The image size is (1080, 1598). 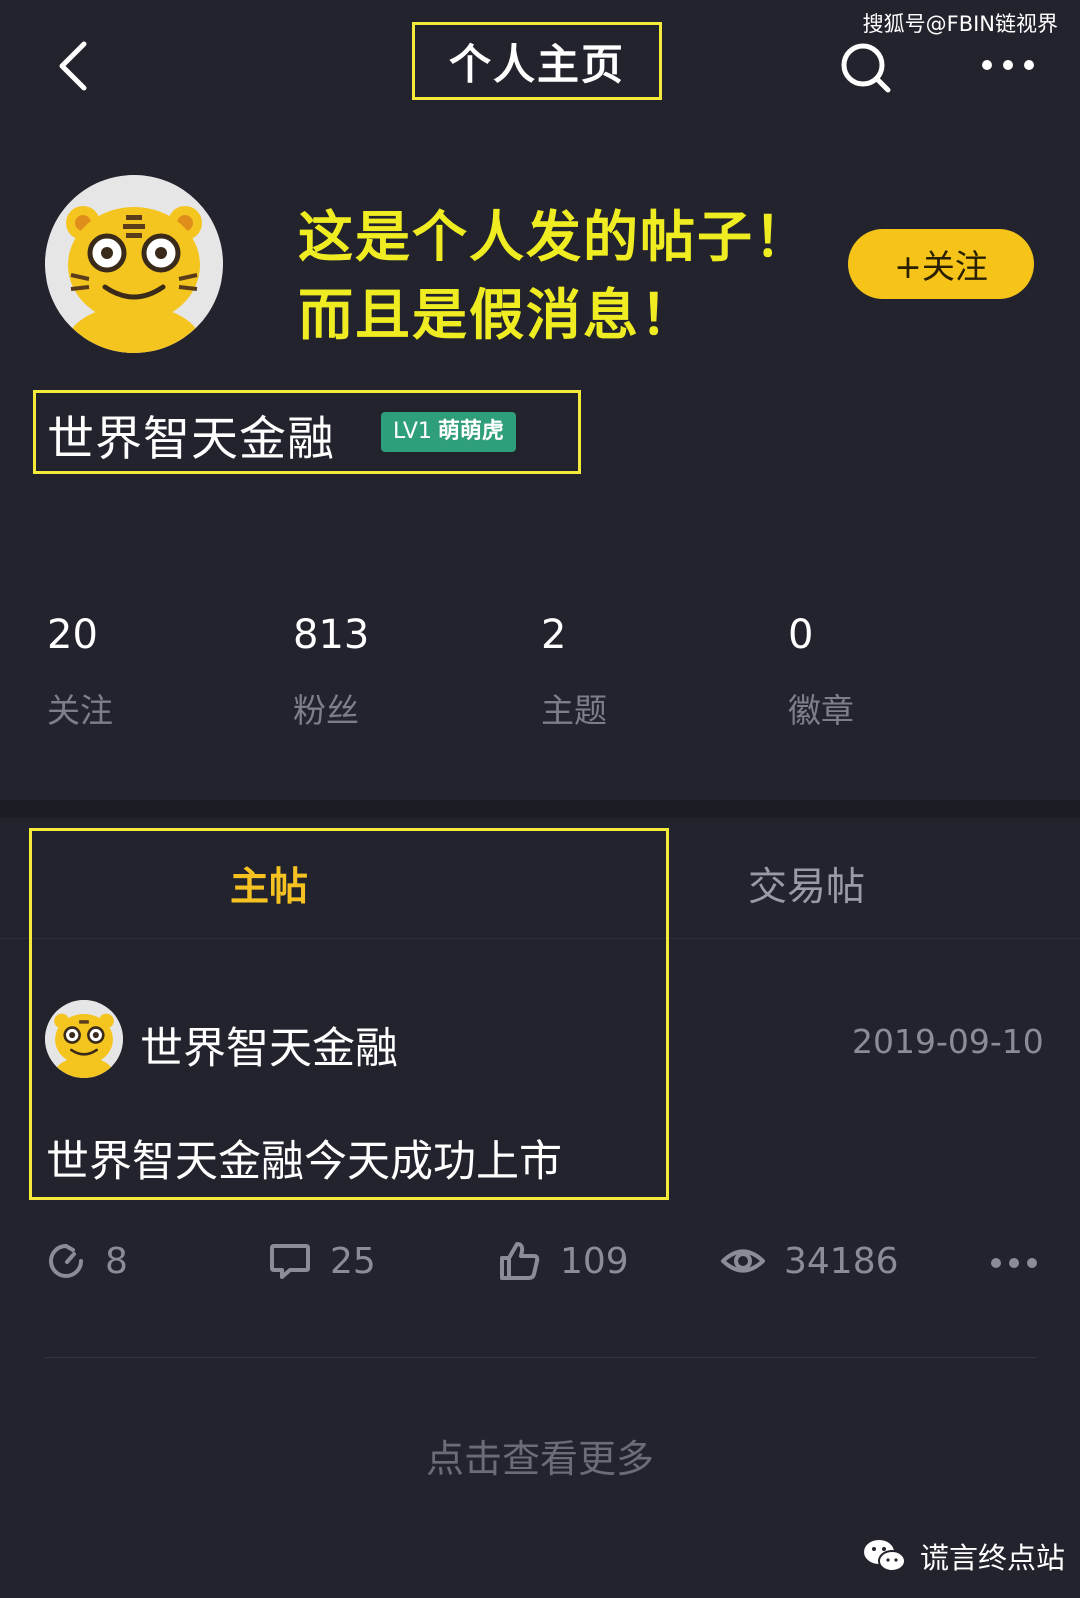 What do you see at coordinates (941, 264) in the screenshot?
I see `follow-button: +关注` at bounding box center [941, 264].